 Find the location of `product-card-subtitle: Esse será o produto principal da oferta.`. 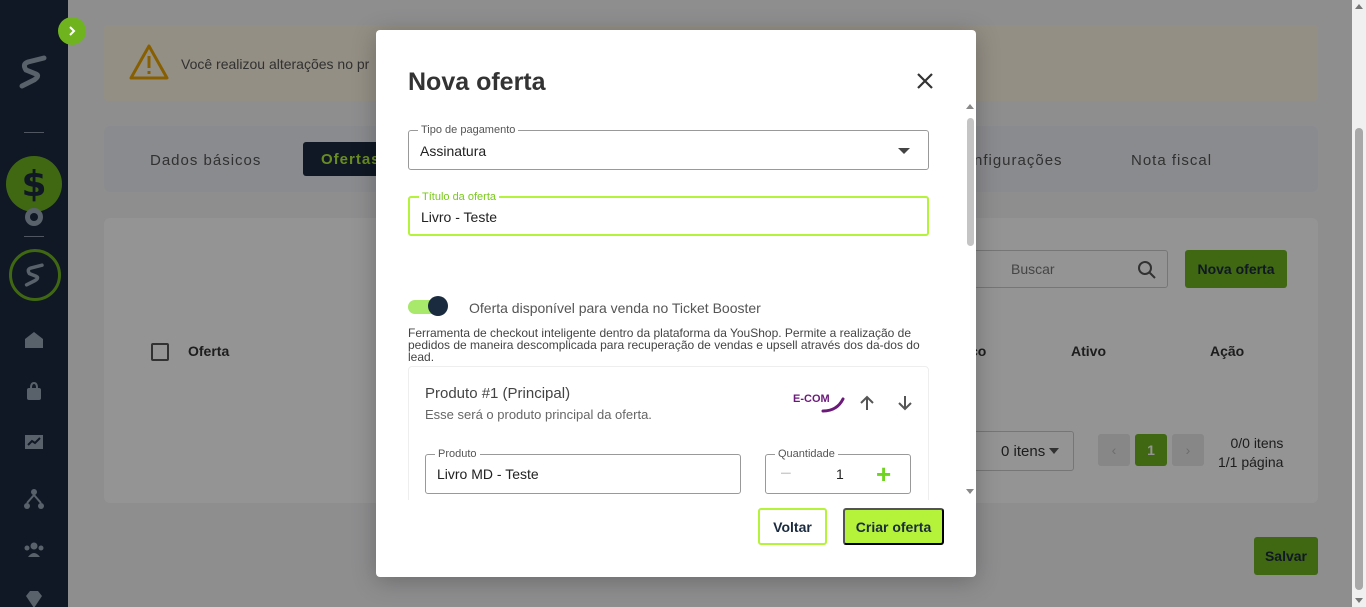

product-card-subtitle: Esse será o produto principal da oferta. is located at coordinates (538, 414).